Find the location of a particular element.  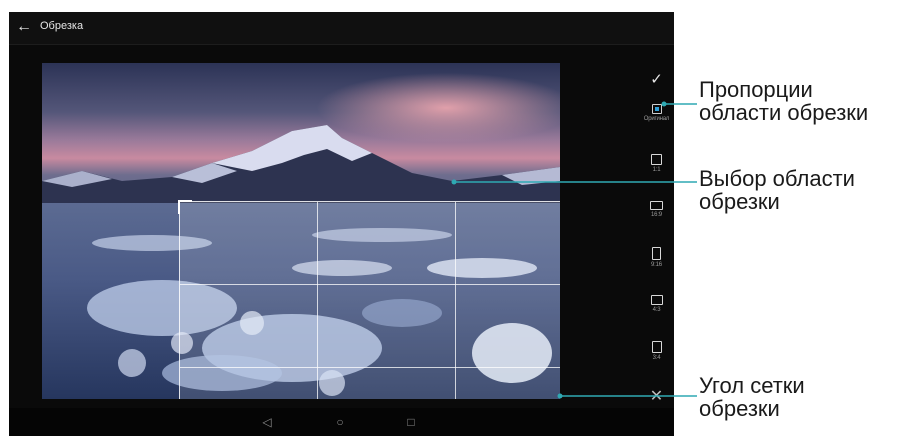

callout-aspect-ratio: Пропорции области обрезки is located at coordinates (783, 101).